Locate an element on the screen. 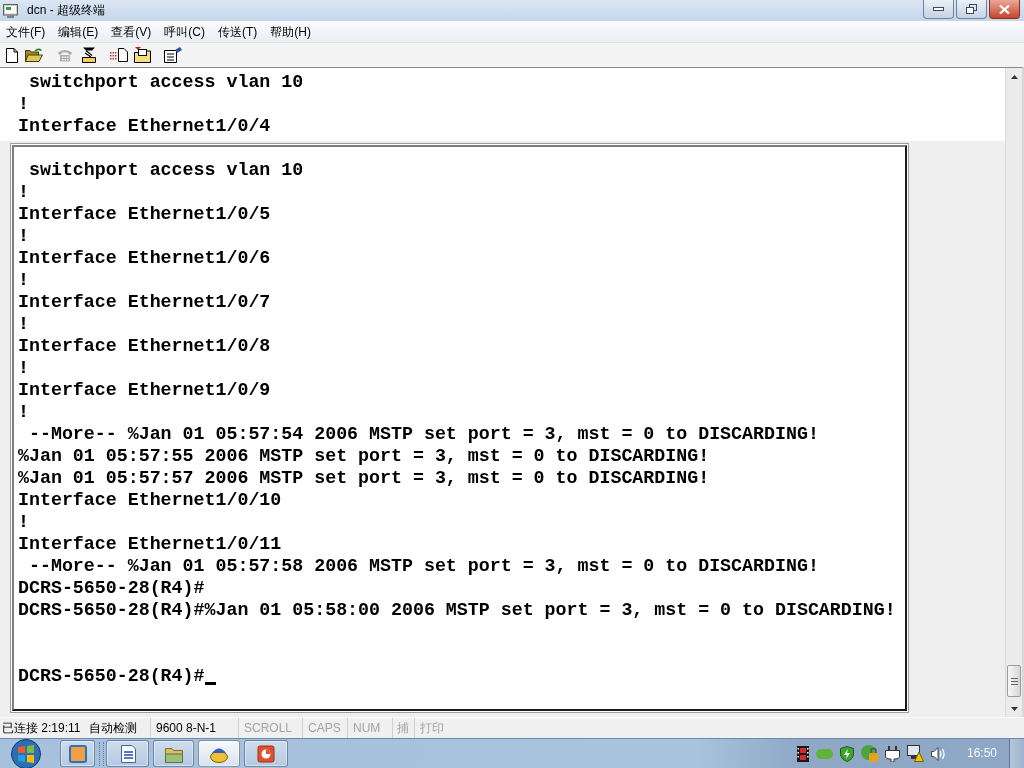 Image resolution: width=1024 pixels, height=768 pixels. network-warning-icon is located at coordinates (915, 753).